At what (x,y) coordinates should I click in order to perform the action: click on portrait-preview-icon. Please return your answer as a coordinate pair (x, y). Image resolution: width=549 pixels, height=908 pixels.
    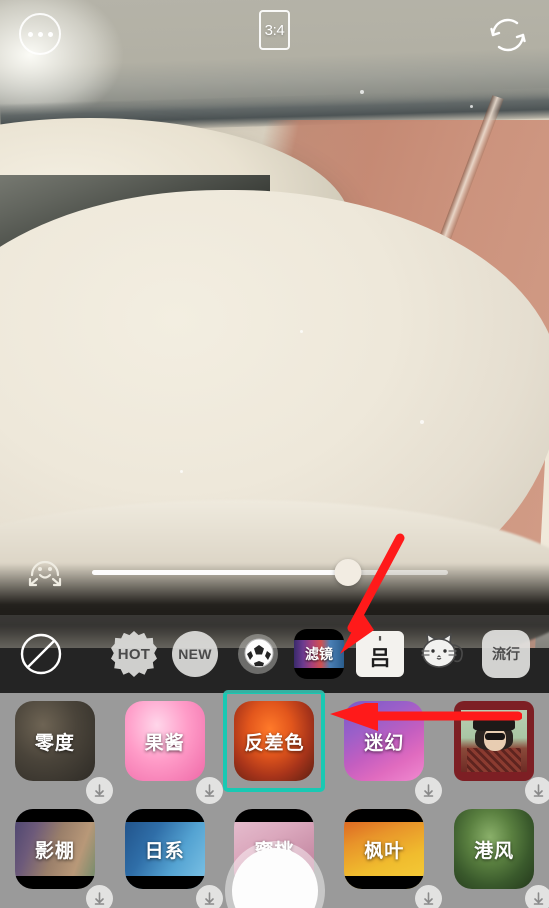
    Looking at the image, I should click on (494, 741).